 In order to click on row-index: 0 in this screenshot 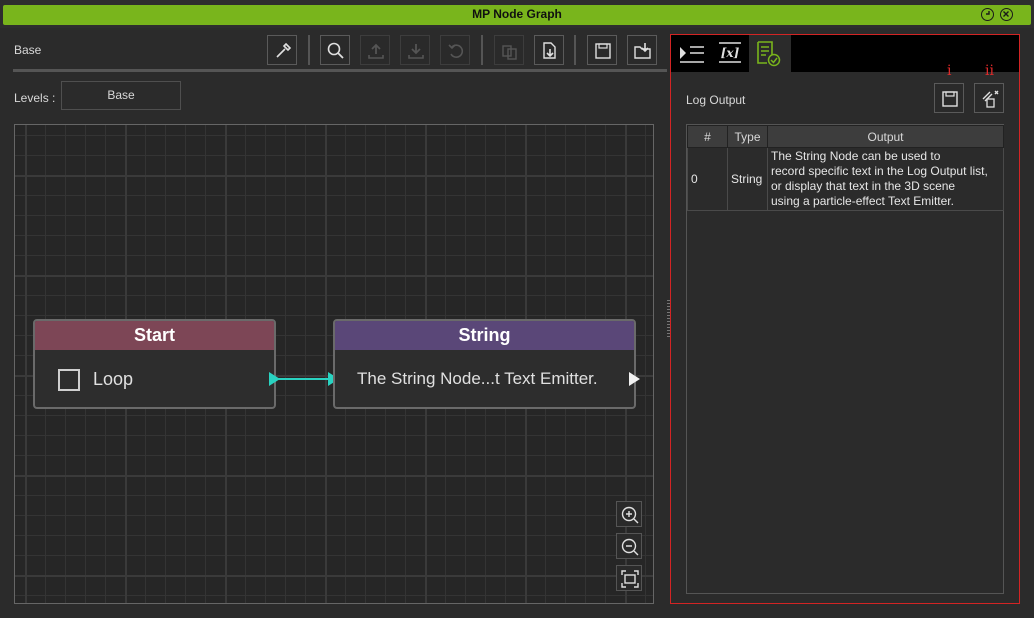, I will do `click(707, 179)`.